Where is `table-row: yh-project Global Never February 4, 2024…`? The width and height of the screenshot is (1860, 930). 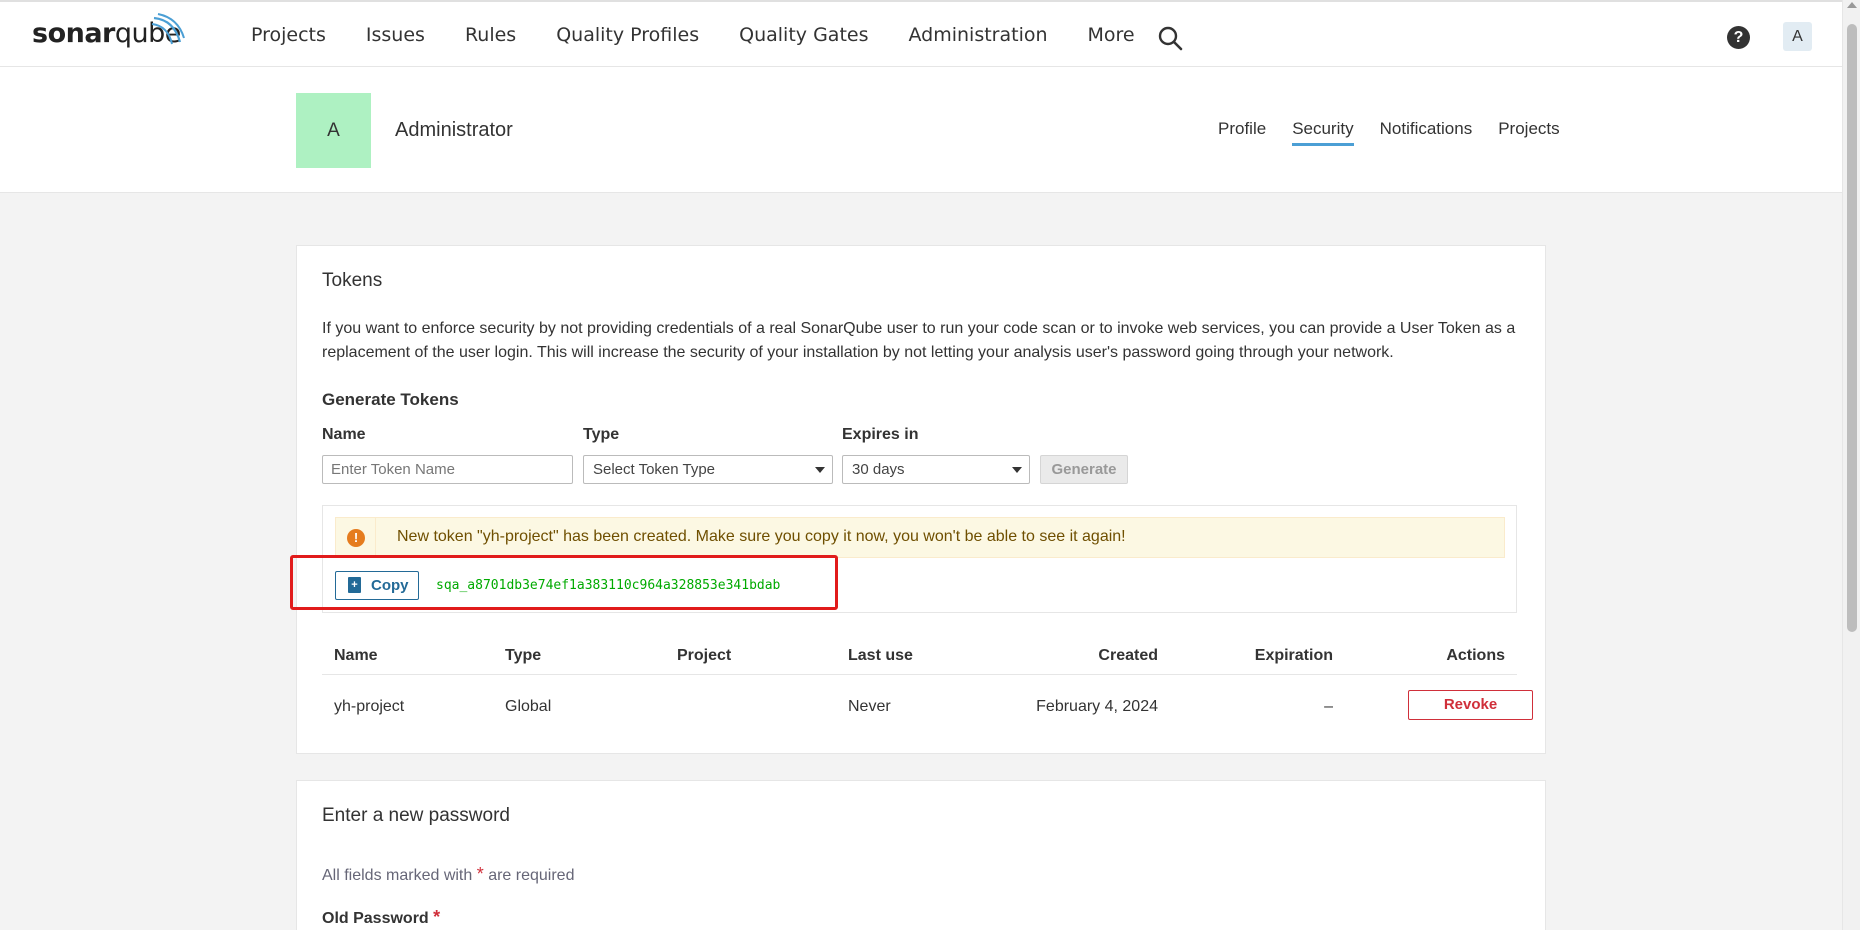 table-row: yh-project Global Never February 4, 2024… is located at coordinates (927, 707).